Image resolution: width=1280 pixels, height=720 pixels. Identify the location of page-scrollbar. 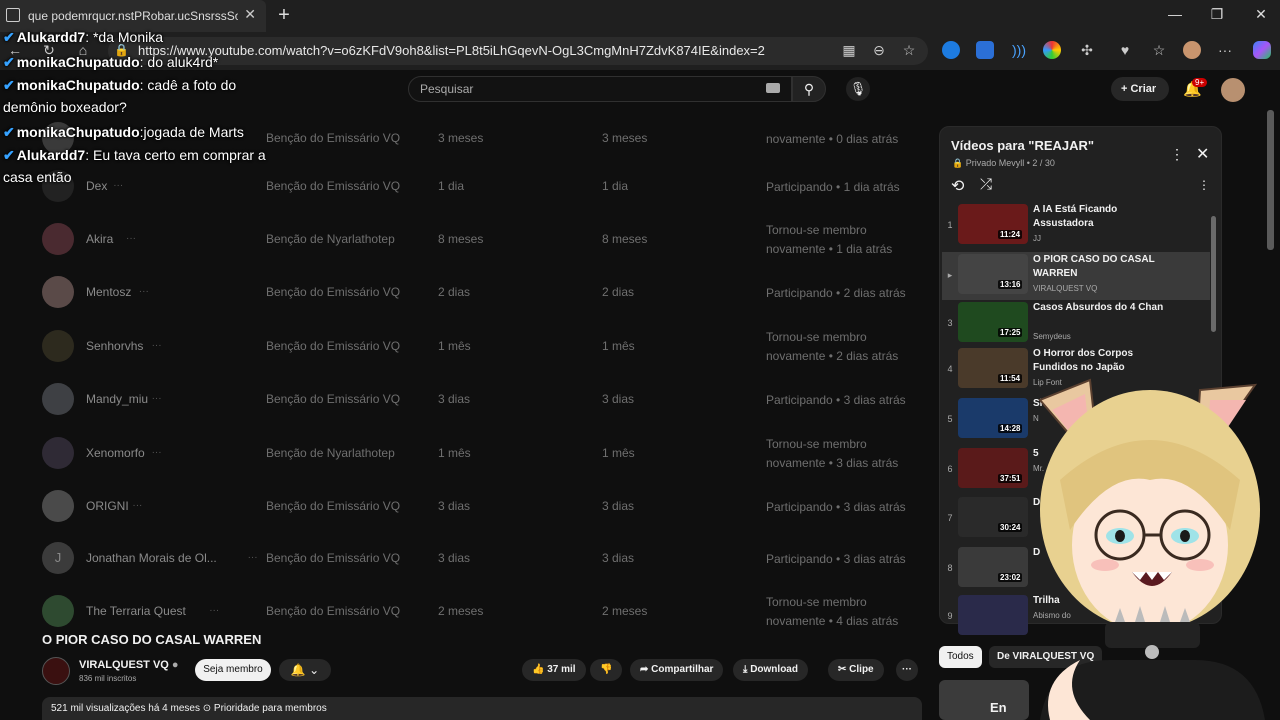
(1270, 180).